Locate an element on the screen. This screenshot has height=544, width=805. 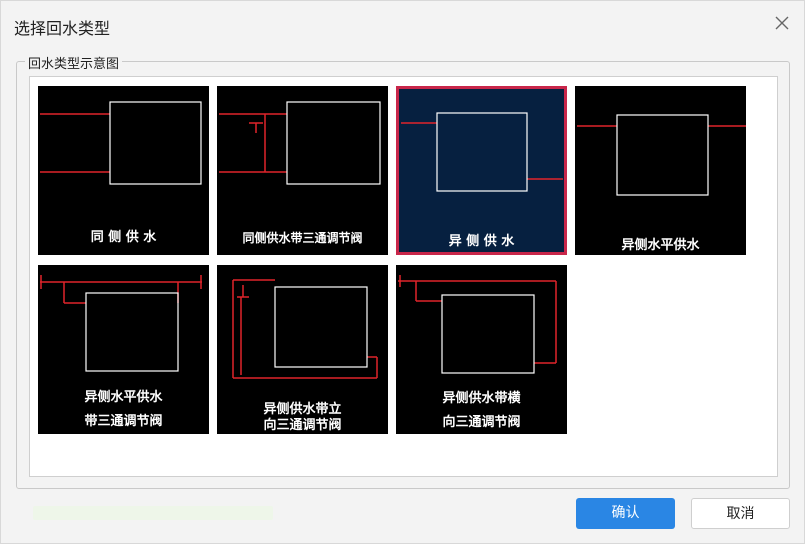
confirm-button: 确认 is located at coordinates (625, 513).